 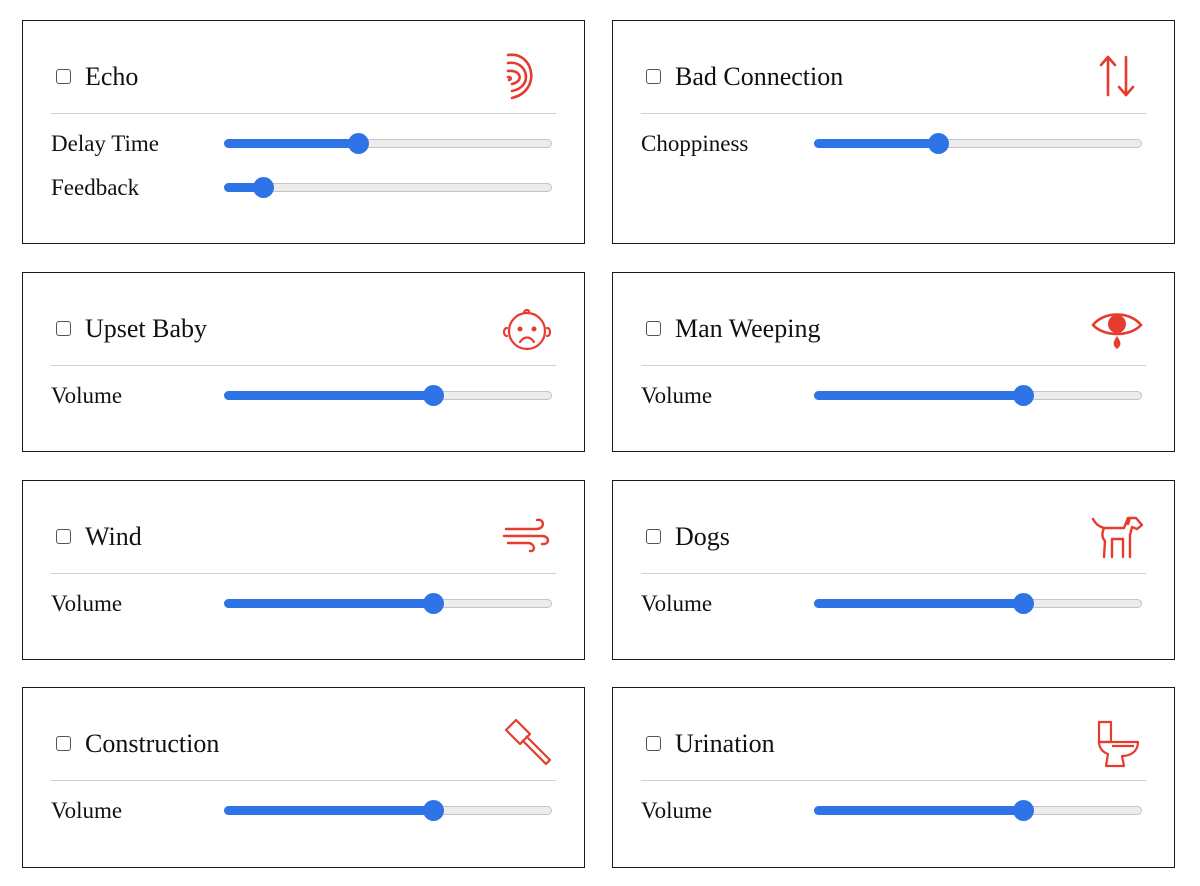 What do you see at coordinates (527, 536) in the screenshot?
I see `wind-icon` at bounding box center [527, 536].